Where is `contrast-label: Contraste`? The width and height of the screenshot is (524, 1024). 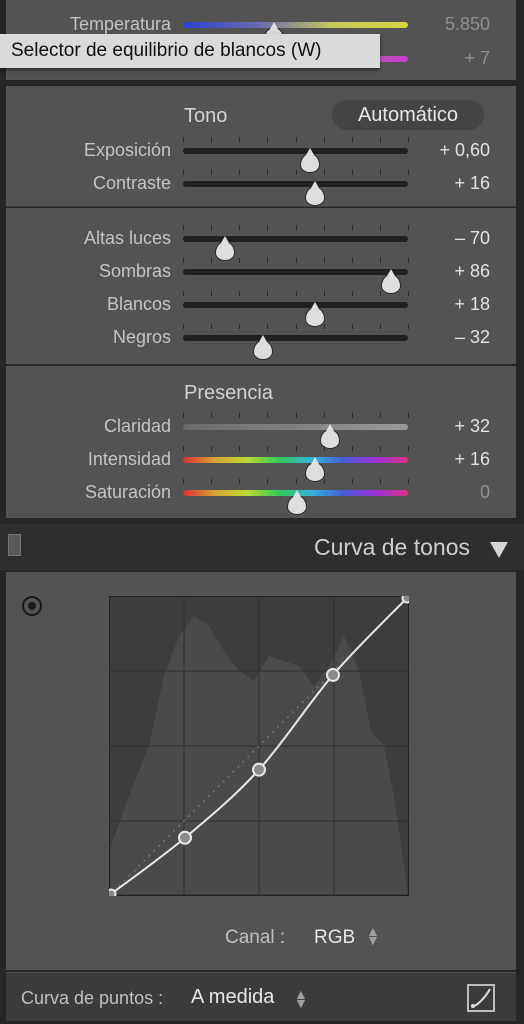 contrast-label: Contraste is located at coordinates (131, 183).